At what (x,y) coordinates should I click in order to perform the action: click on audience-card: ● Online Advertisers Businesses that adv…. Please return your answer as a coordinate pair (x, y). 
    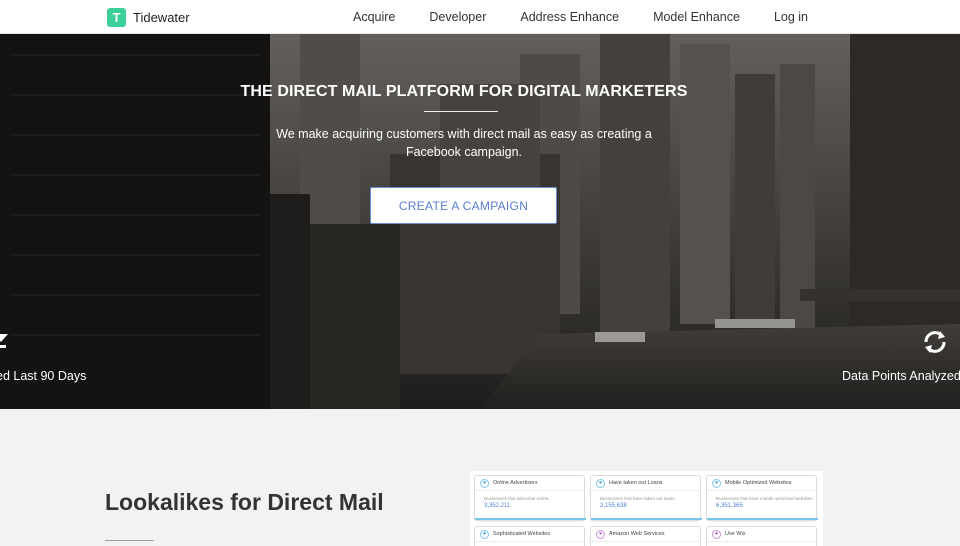
    Looking at the image, I should click on (530, 498).